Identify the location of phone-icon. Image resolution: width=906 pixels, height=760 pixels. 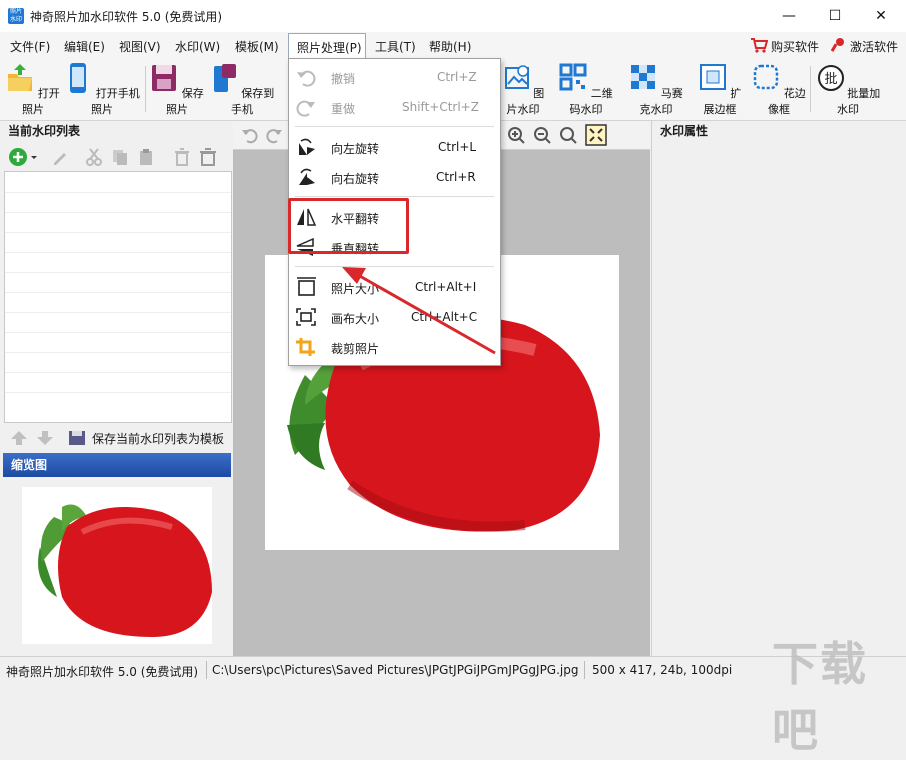
(78, 78).